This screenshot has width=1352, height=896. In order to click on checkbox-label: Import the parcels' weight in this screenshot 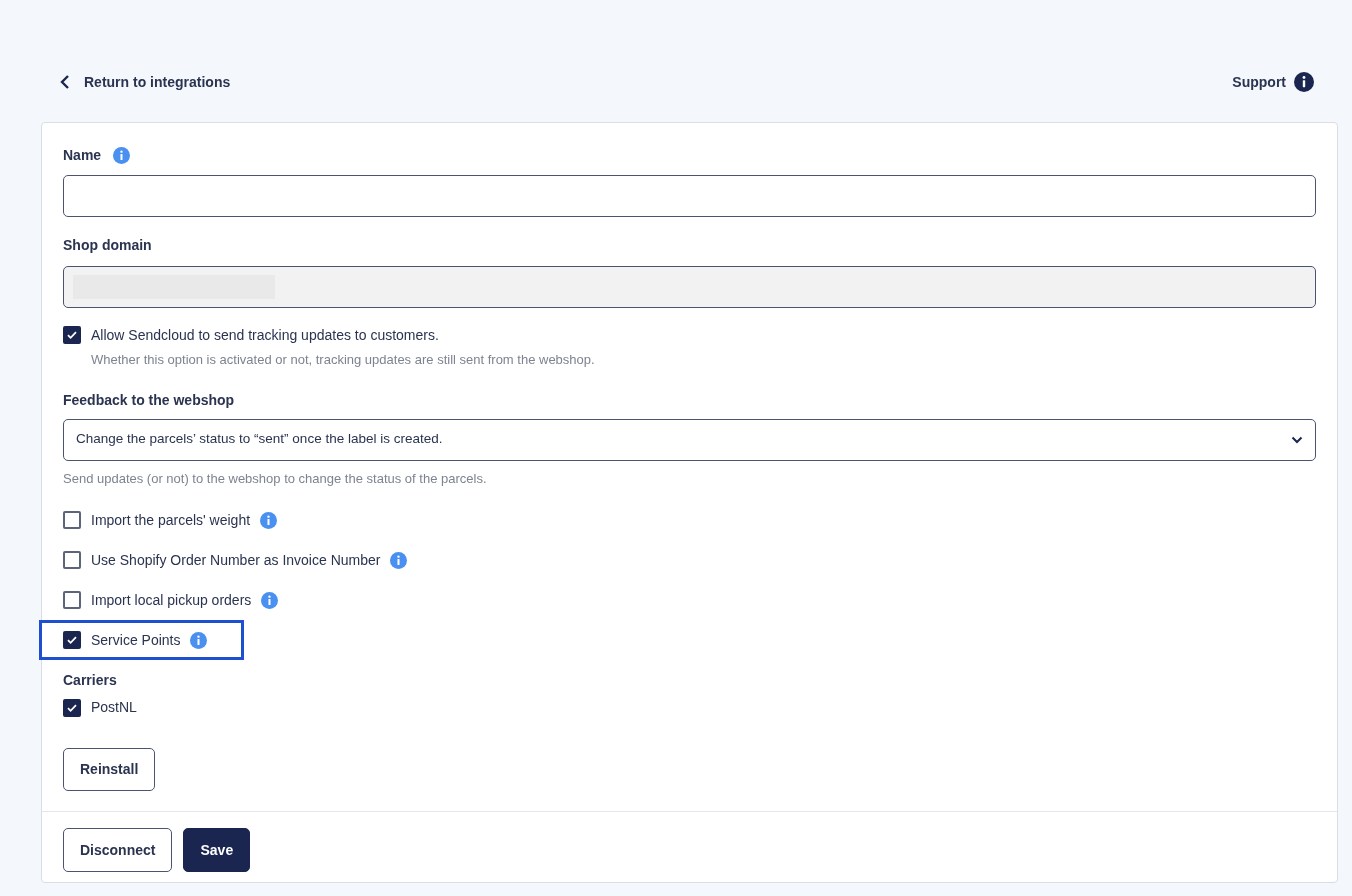, I will do `click(171, 520)`.